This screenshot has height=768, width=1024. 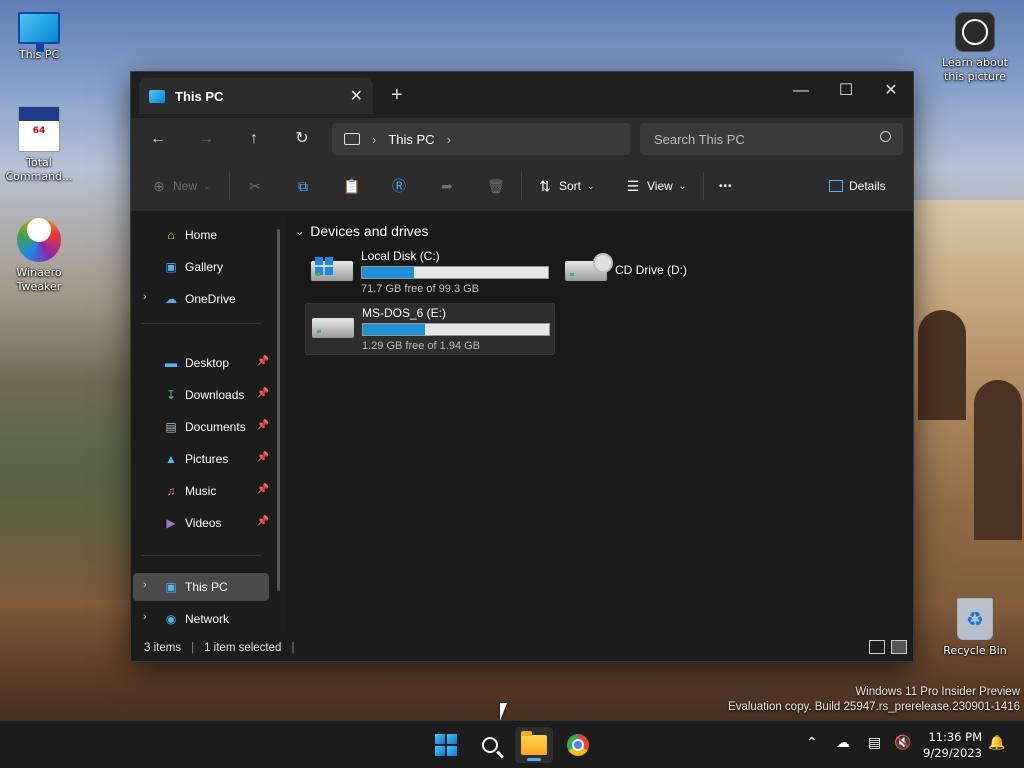 I want to click on sidebar-item-gallery: ▣ Gallery, so click(x=201, y=267).